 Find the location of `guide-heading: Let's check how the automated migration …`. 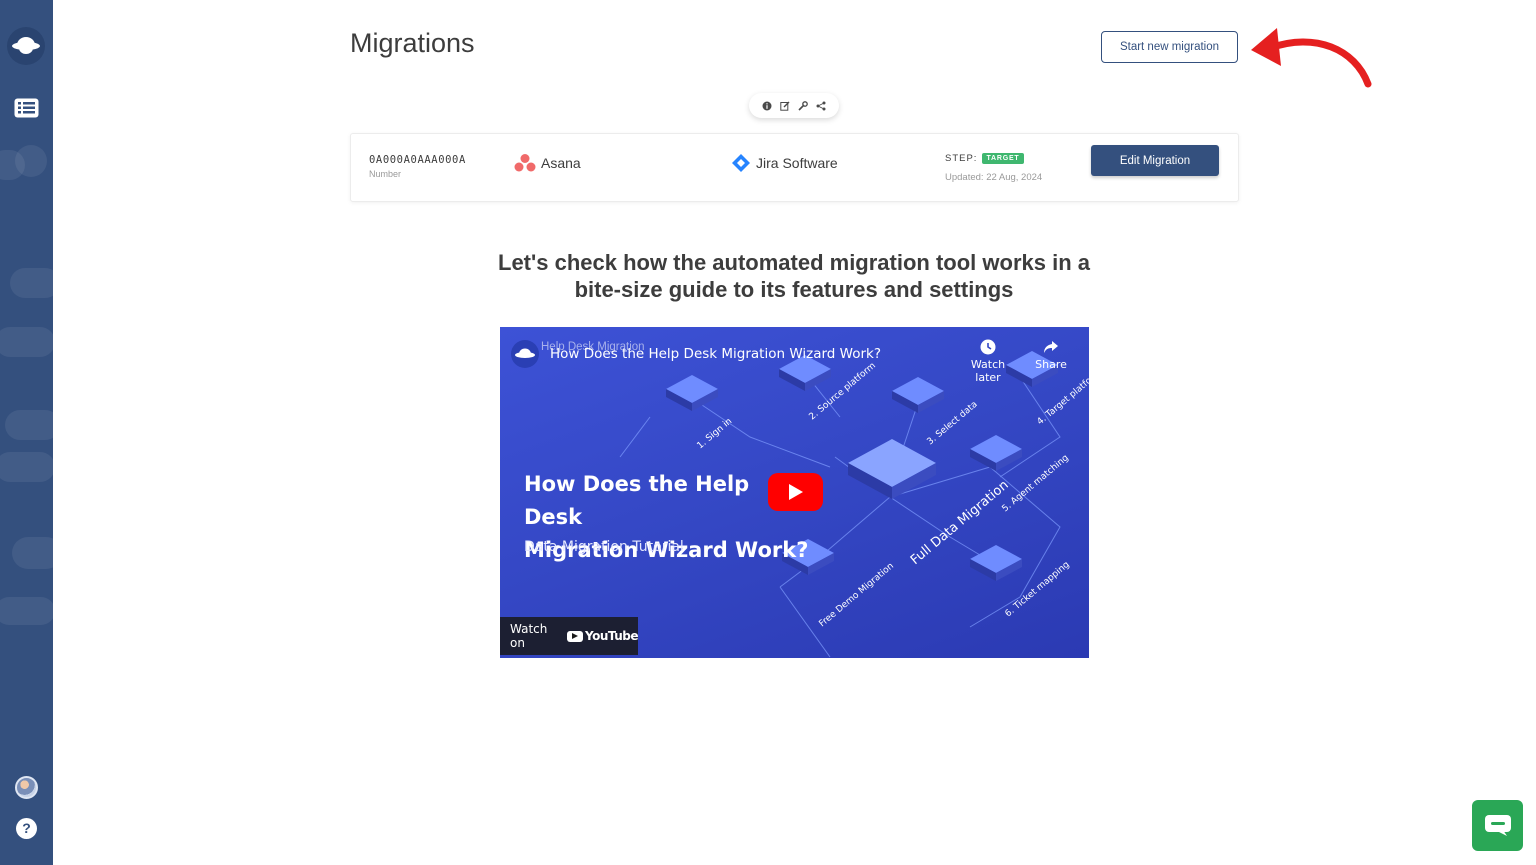

guide-heading: Let's check how the automated migration … is located at coordinates (794, 276).